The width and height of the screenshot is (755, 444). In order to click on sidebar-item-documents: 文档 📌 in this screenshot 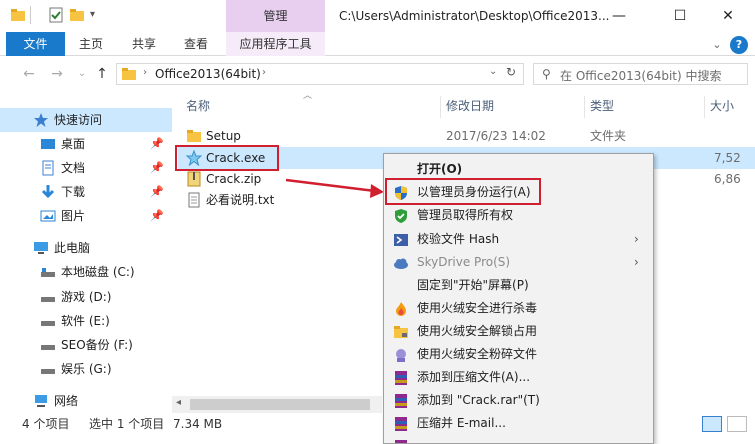, I will do `click(86, 168)`.